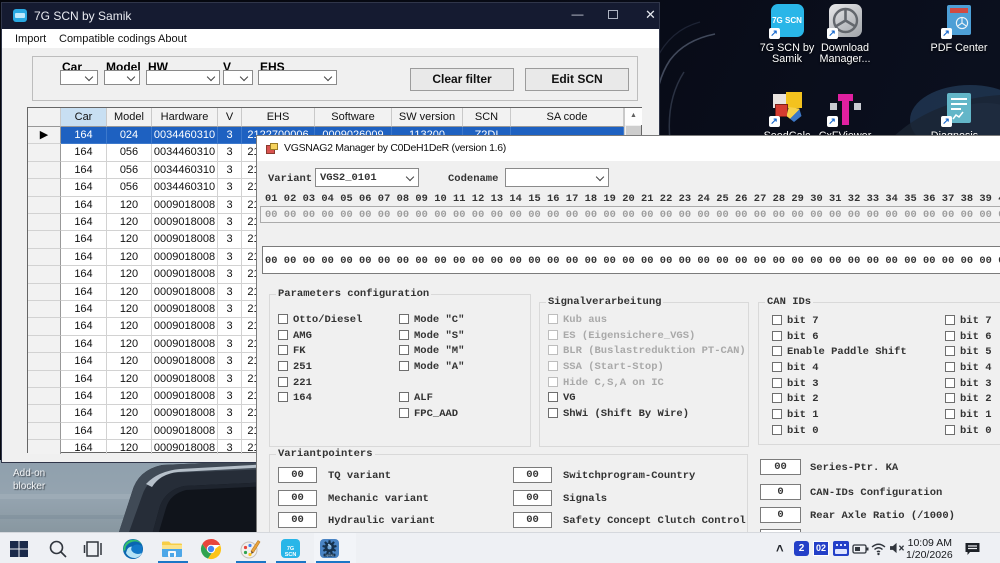 The height and width of the screenshot is (563, 1000). Describe the element at coordinates (329, 555) in the screenshot. I see `svg-text: vgsnag` at that location.